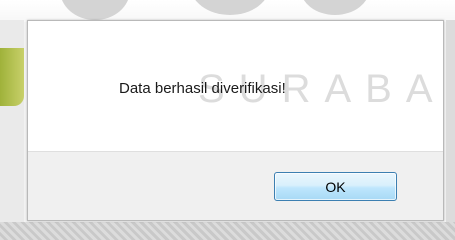 The image size is (455, 240). Describe the element at coordinates (335, 186) in the screenshot. I see `ok-button: OK` at that location.